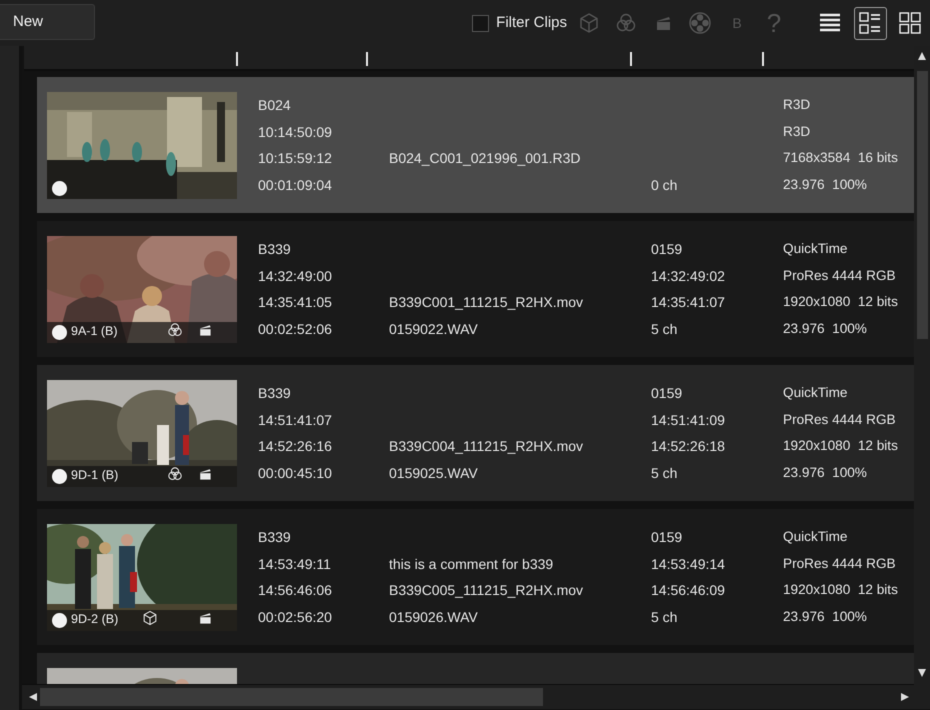  Describe the element at coordinates (295, 302) in the screenshot. I see `timecode-text: 14:35:41:05` at that location.